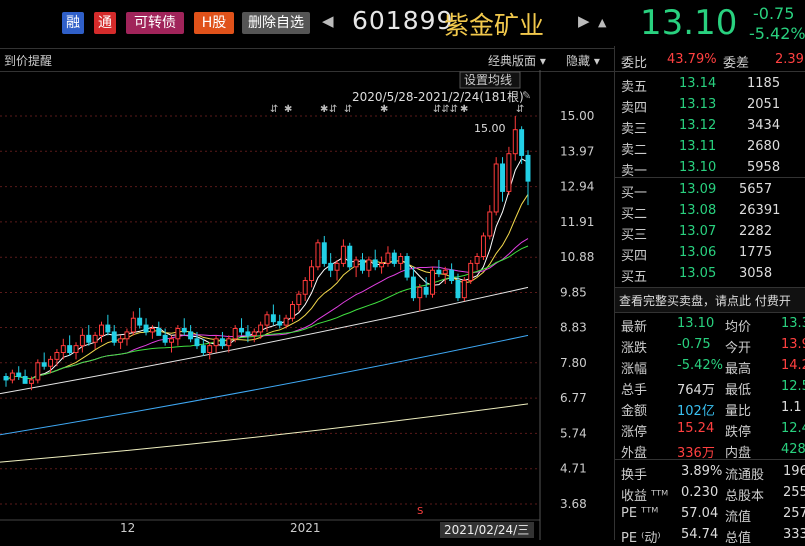  Describe the element at coordinates (710, 253) in the screenshot. I see `bid-row: 买四 13.06 1775` at that location.